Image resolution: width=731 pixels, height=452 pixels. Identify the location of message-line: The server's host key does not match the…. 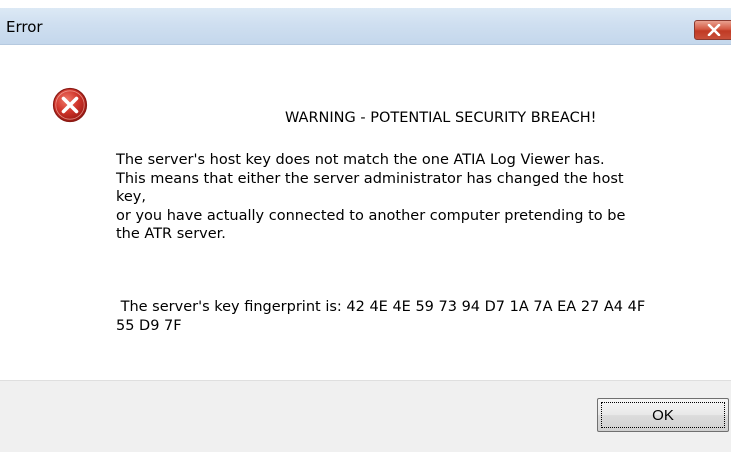
(360, 160).